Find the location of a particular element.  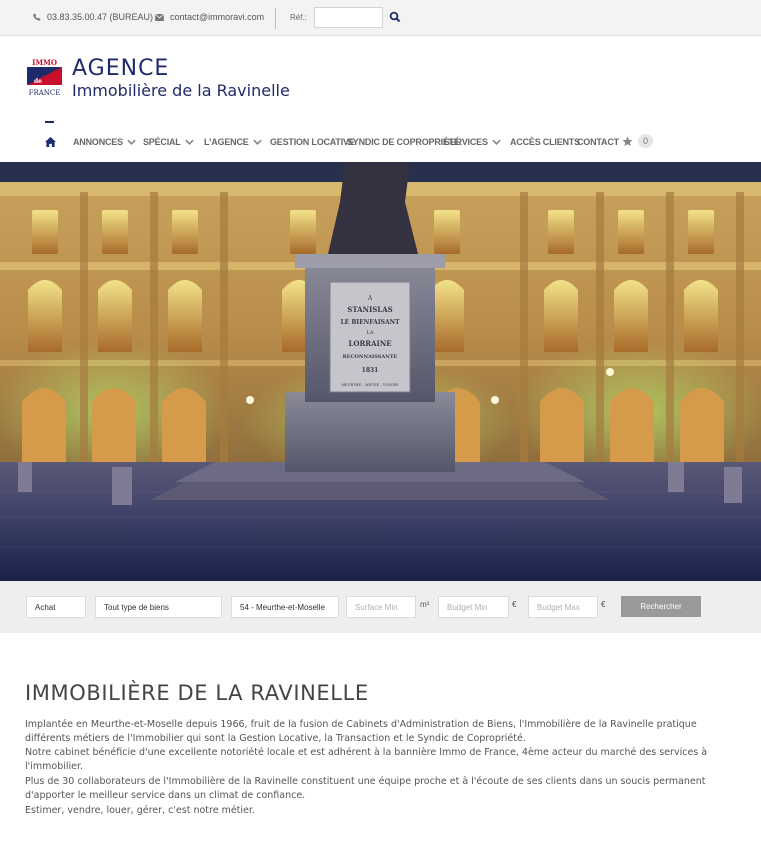

star-icon is located at coordinates (627, 140).